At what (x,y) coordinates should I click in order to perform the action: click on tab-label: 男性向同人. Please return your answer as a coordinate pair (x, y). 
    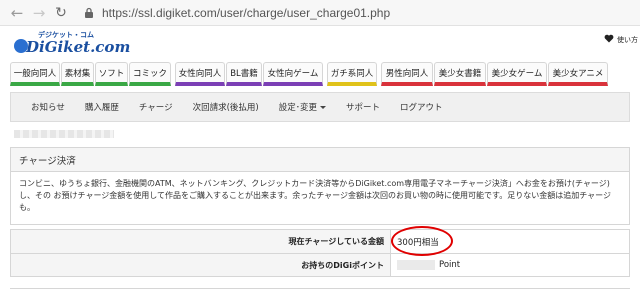
    Looking at the image, I should click on (407, 73).